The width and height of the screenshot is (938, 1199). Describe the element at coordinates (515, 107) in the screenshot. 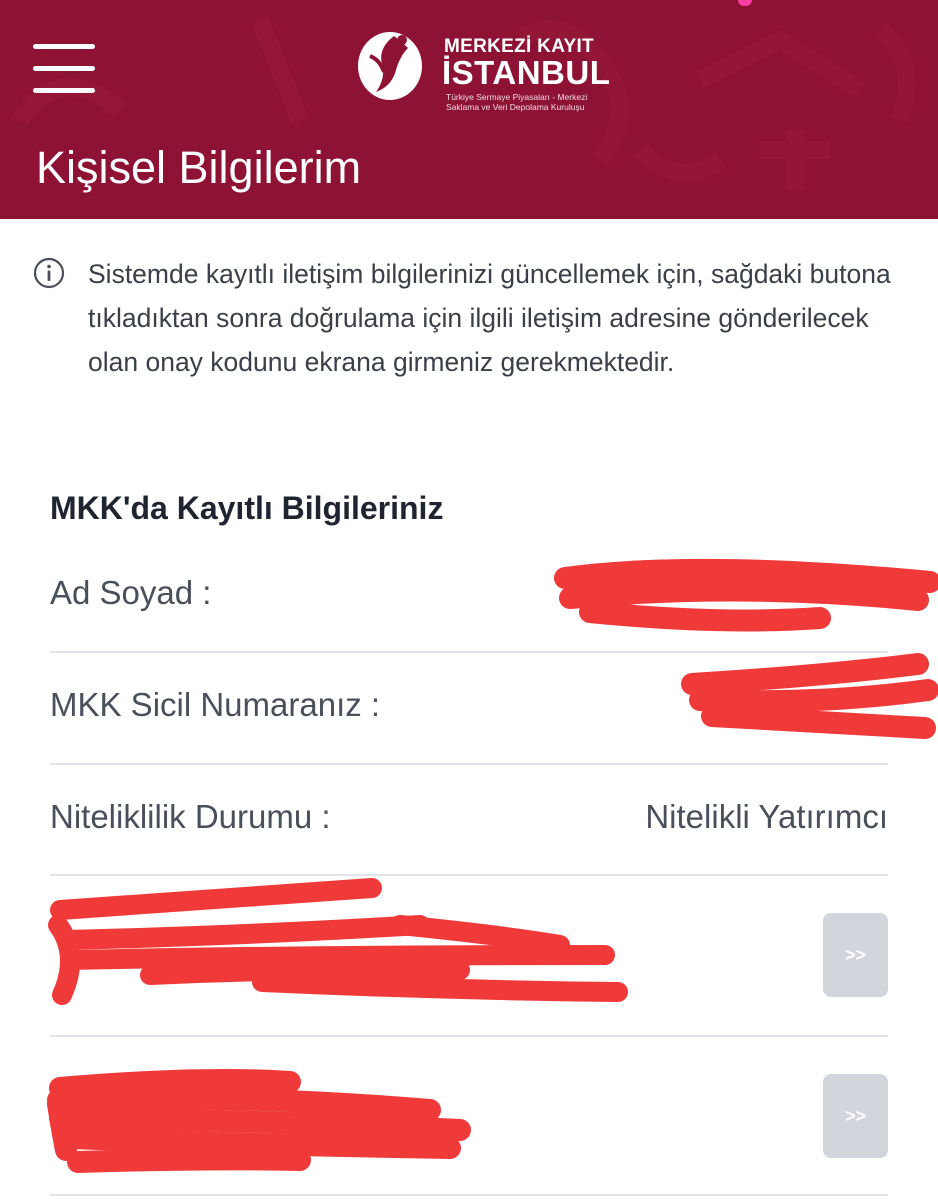

I see `logo-tagline-2: Saklama ve Veri Depolama Kuruluşu` at that location.